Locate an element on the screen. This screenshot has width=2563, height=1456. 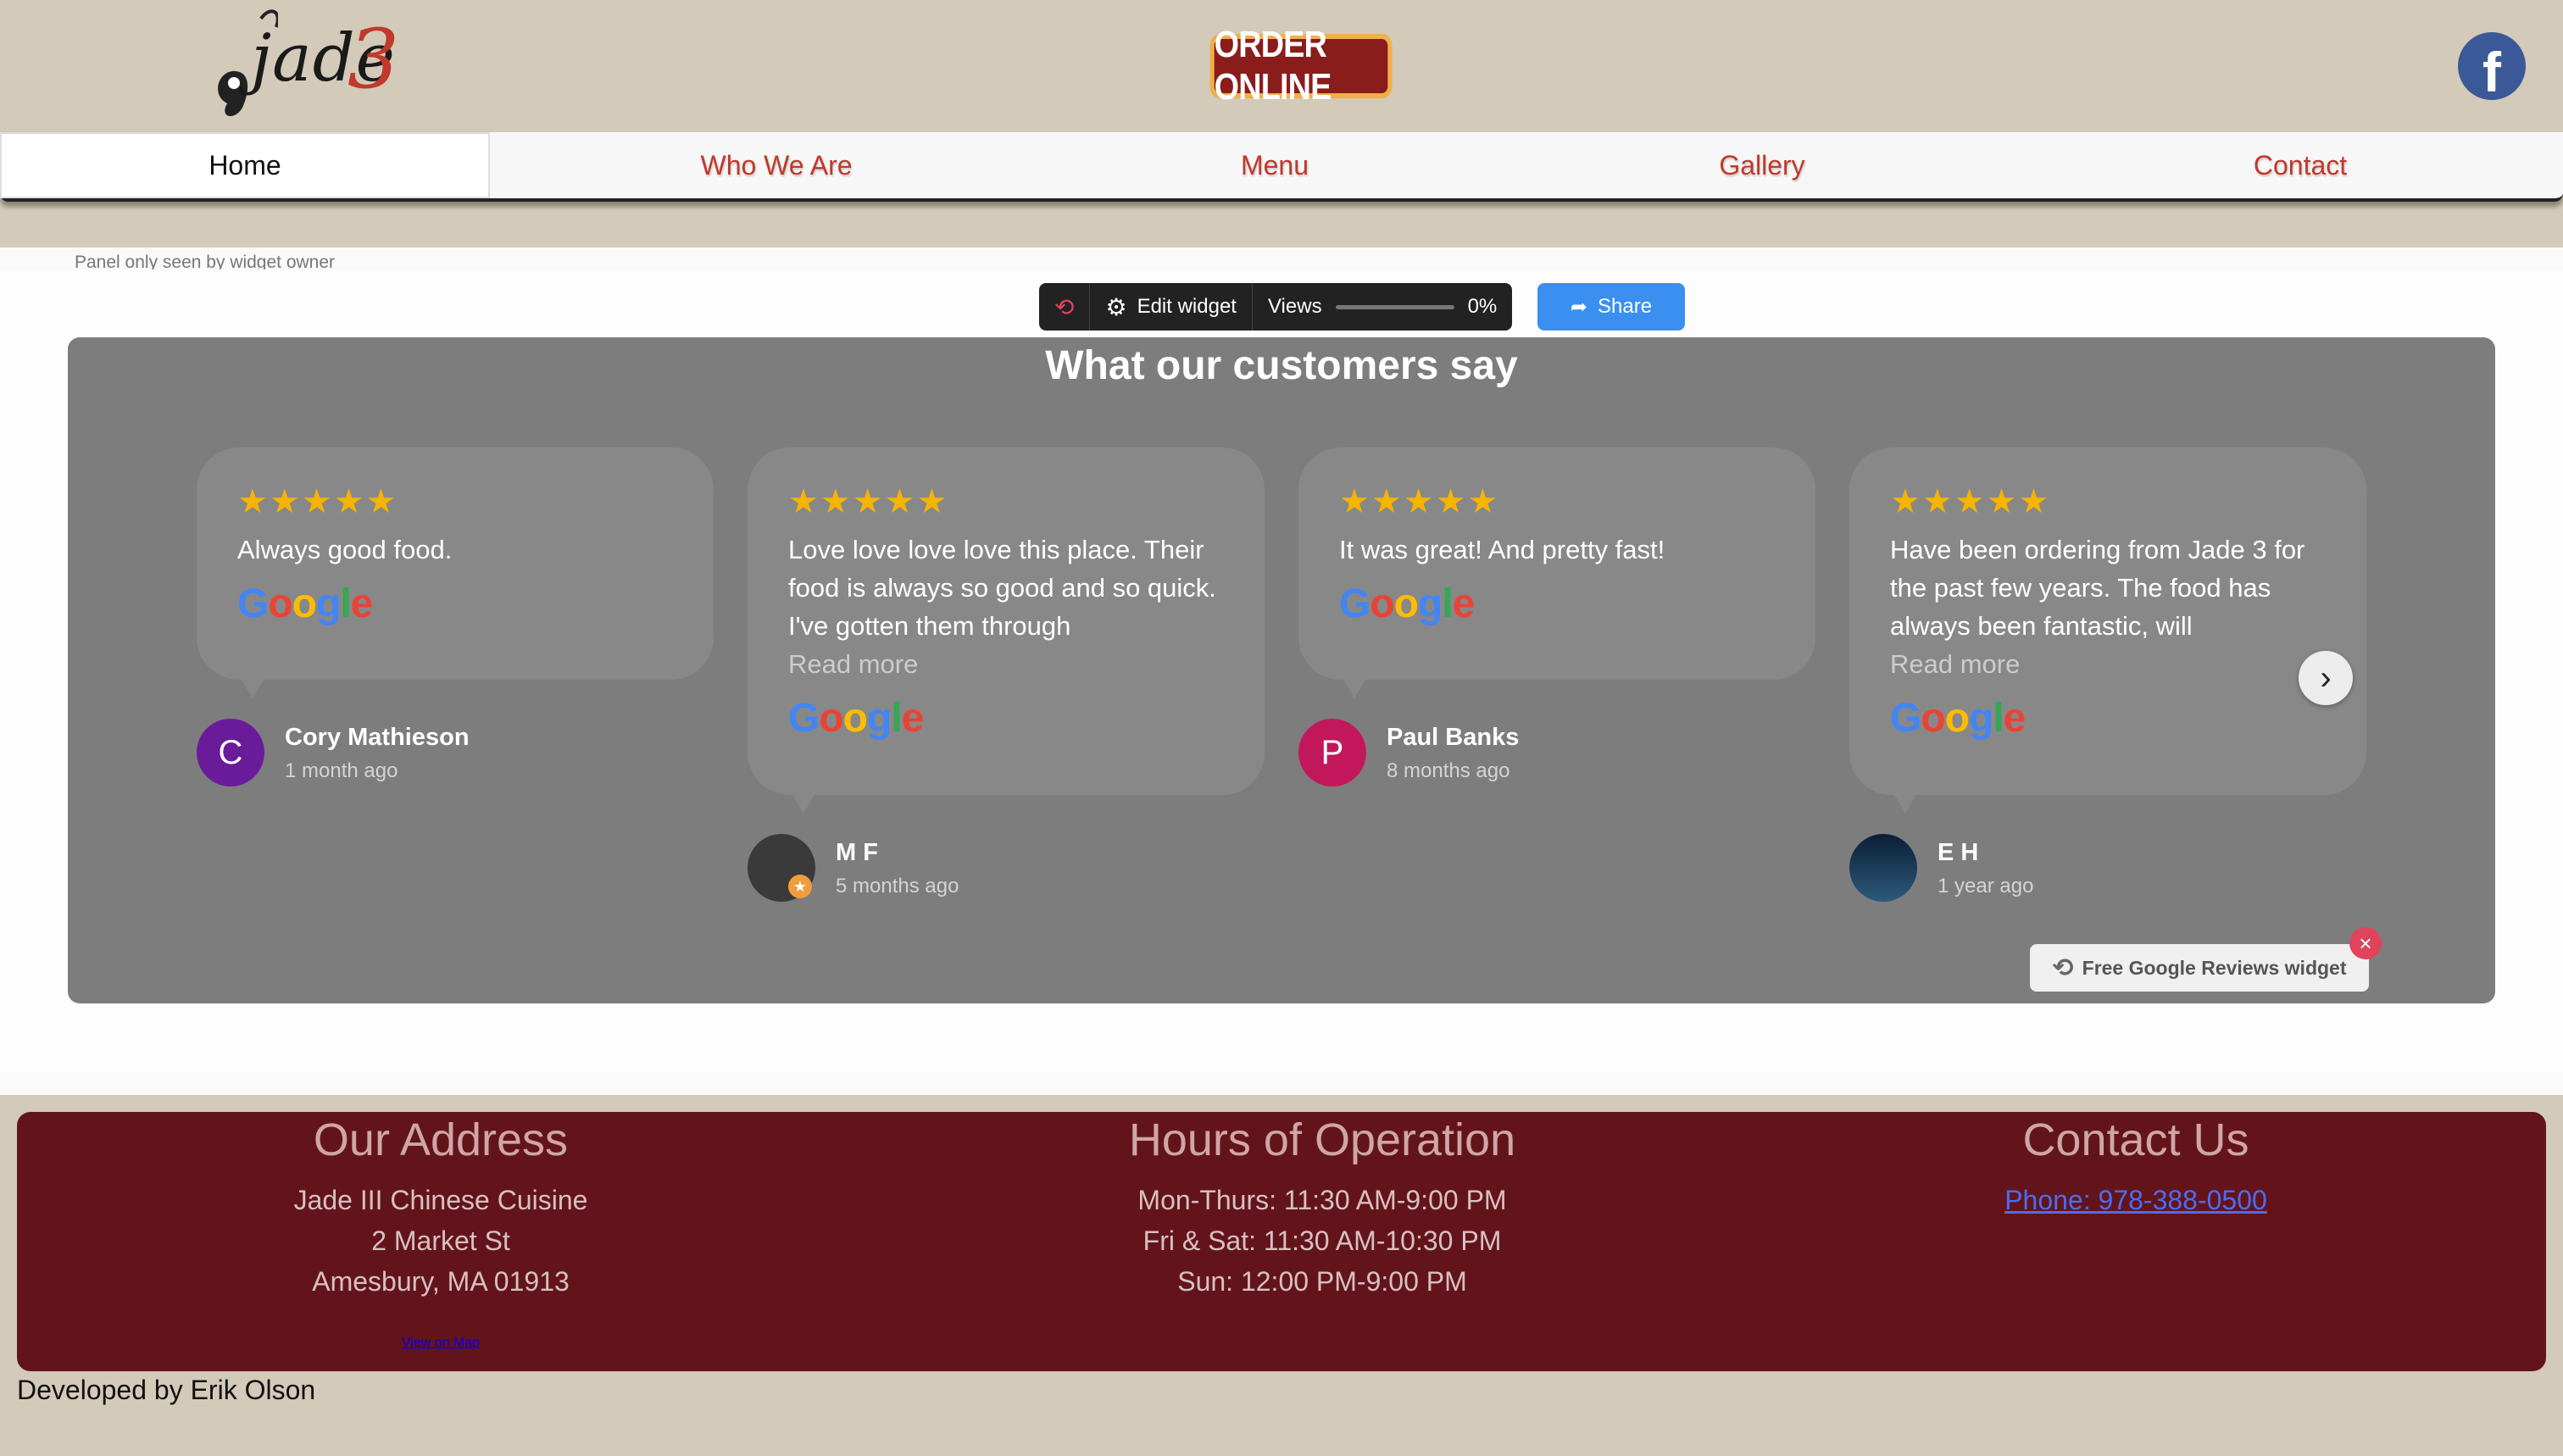
reviewer: C Cory Mathieson 1 month ago is located at coordinates (455, 752).